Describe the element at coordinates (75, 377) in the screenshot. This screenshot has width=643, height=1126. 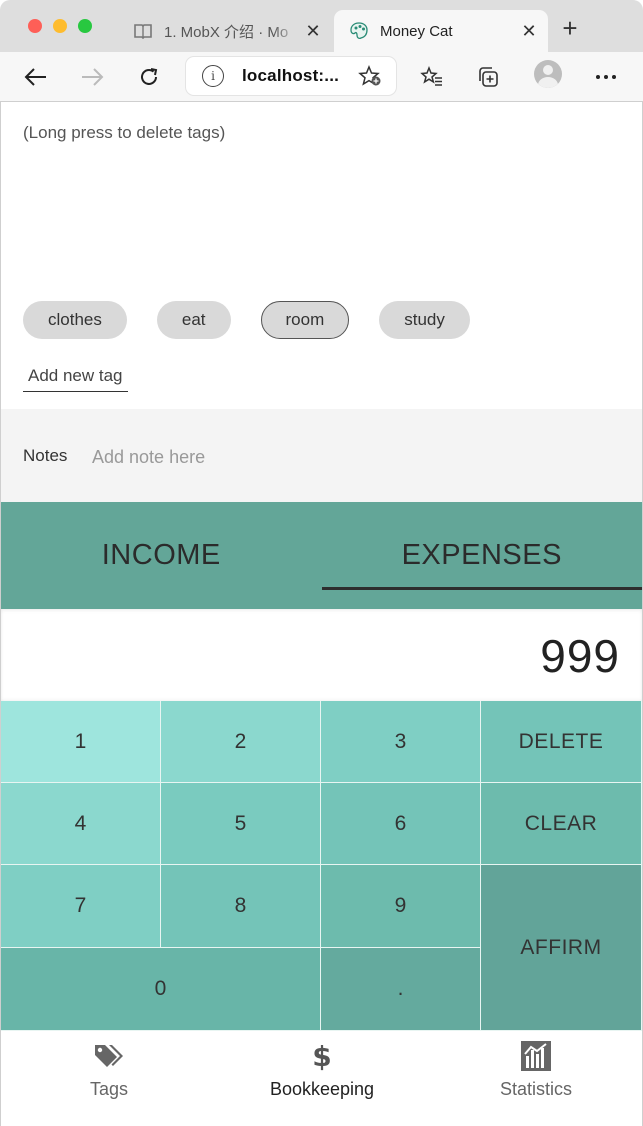
I see `add-new-tag-button: Add new tag` at that location.